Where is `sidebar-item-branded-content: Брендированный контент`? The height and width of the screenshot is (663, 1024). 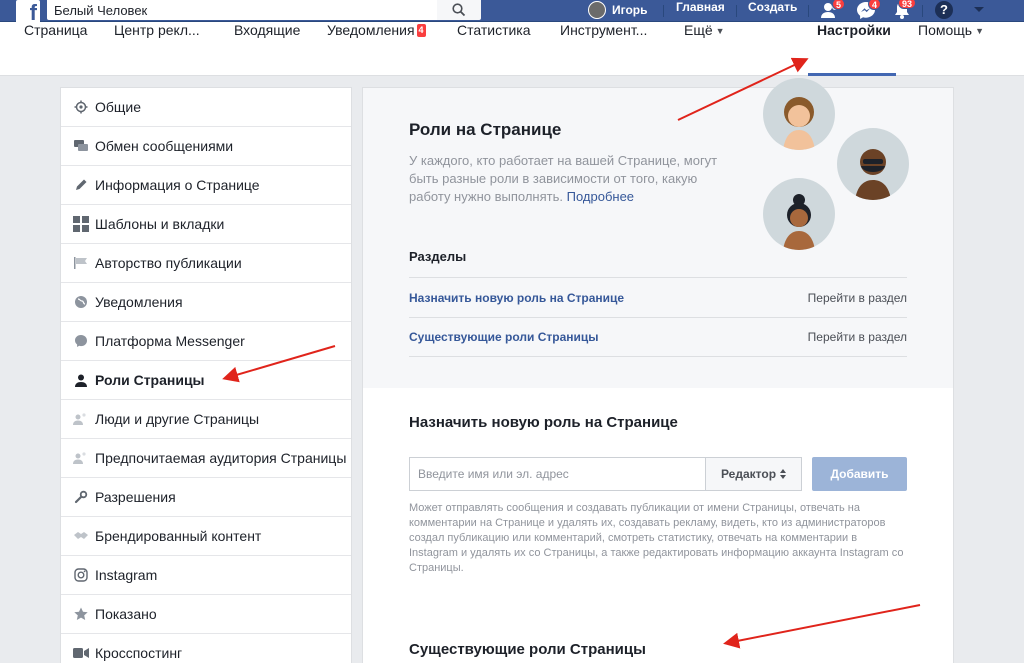
sidebar-item-branded-content: Брендированный контент is located at coordinates (206, 536).